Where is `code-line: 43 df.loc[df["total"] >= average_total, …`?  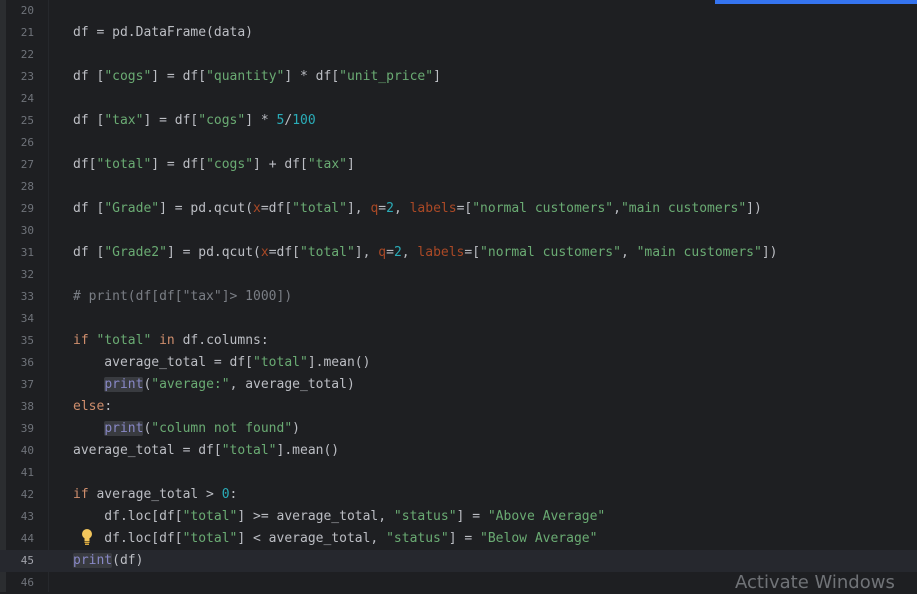
code-line: 43 df.loc[df["total"] >= average_total, … is located at coordinates (458, 517).